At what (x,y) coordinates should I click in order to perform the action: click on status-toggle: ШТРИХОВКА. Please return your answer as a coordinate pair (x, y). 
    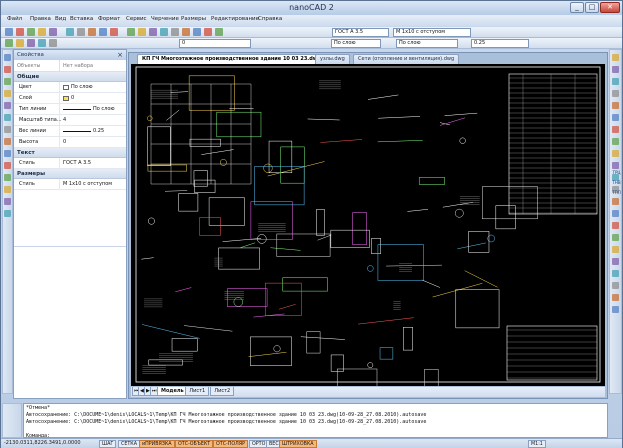
    Looking at the image, I should click on (298, 444).